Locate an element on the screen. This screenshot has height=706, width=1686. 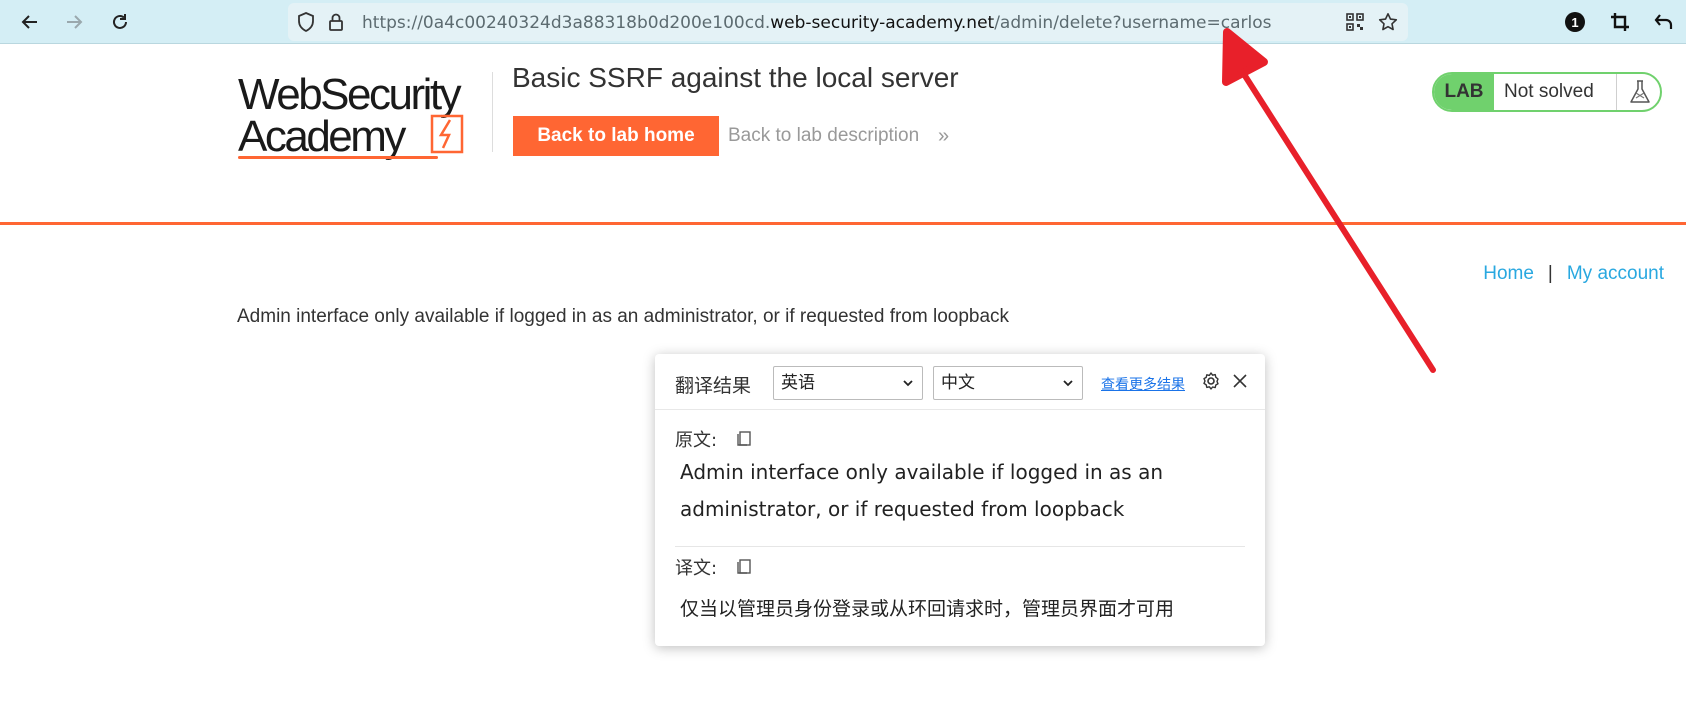
lab-status-text: Not solved is located at coordinates (1549, 91).